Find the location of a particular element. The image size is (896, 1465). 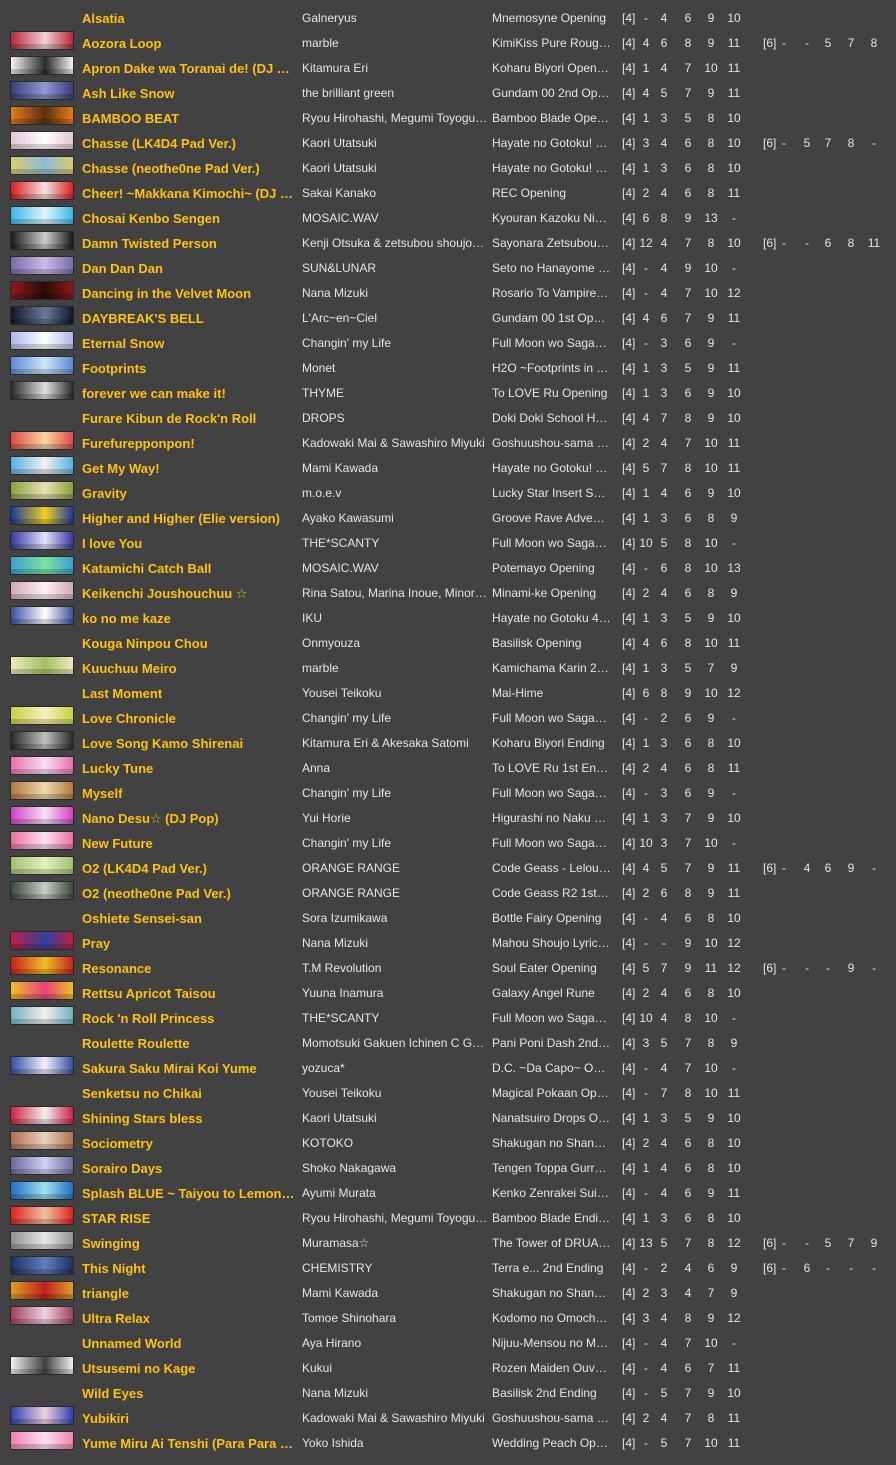

song-title: DAYBREAK'S BELL is located at coordinates (189, 318).